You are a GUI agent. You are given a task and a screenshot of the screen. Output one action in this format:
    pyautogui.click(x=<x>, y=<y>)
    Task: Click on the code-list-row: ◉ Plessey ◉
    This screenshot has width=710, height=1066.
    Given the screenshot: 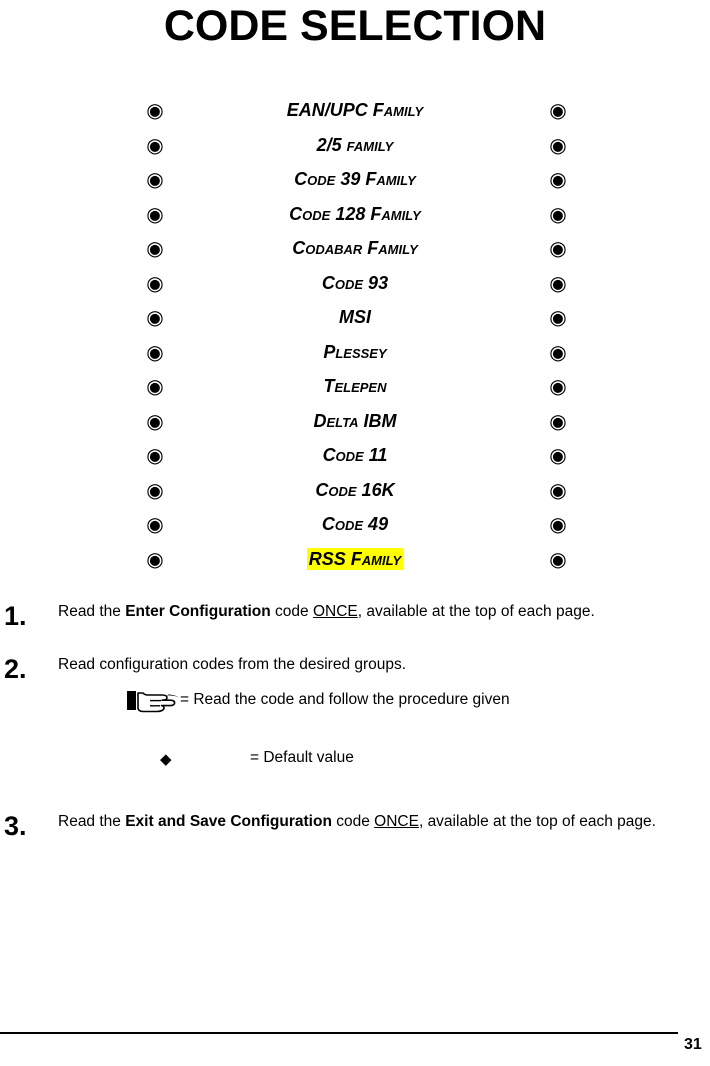 What is the action you would take?
    pyautogui.click(x=355, y=352)
    